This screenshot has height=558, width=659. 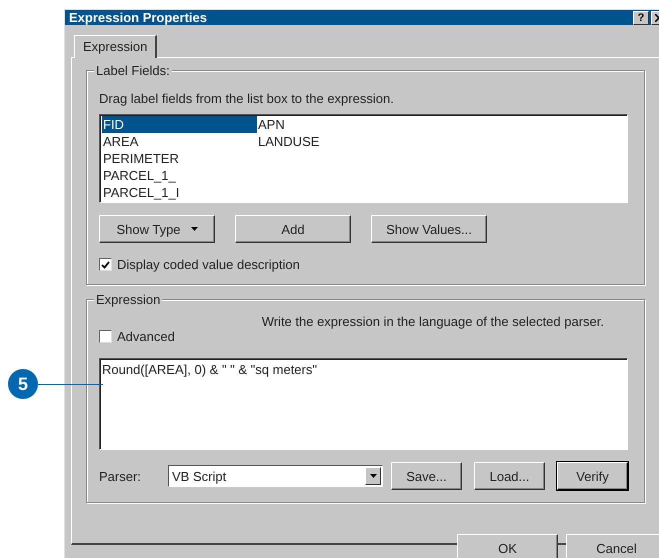 What do you see at coordinates (293, 229) in the screenshot?
I see `push-button: Add` at bounding box center [293, 229].